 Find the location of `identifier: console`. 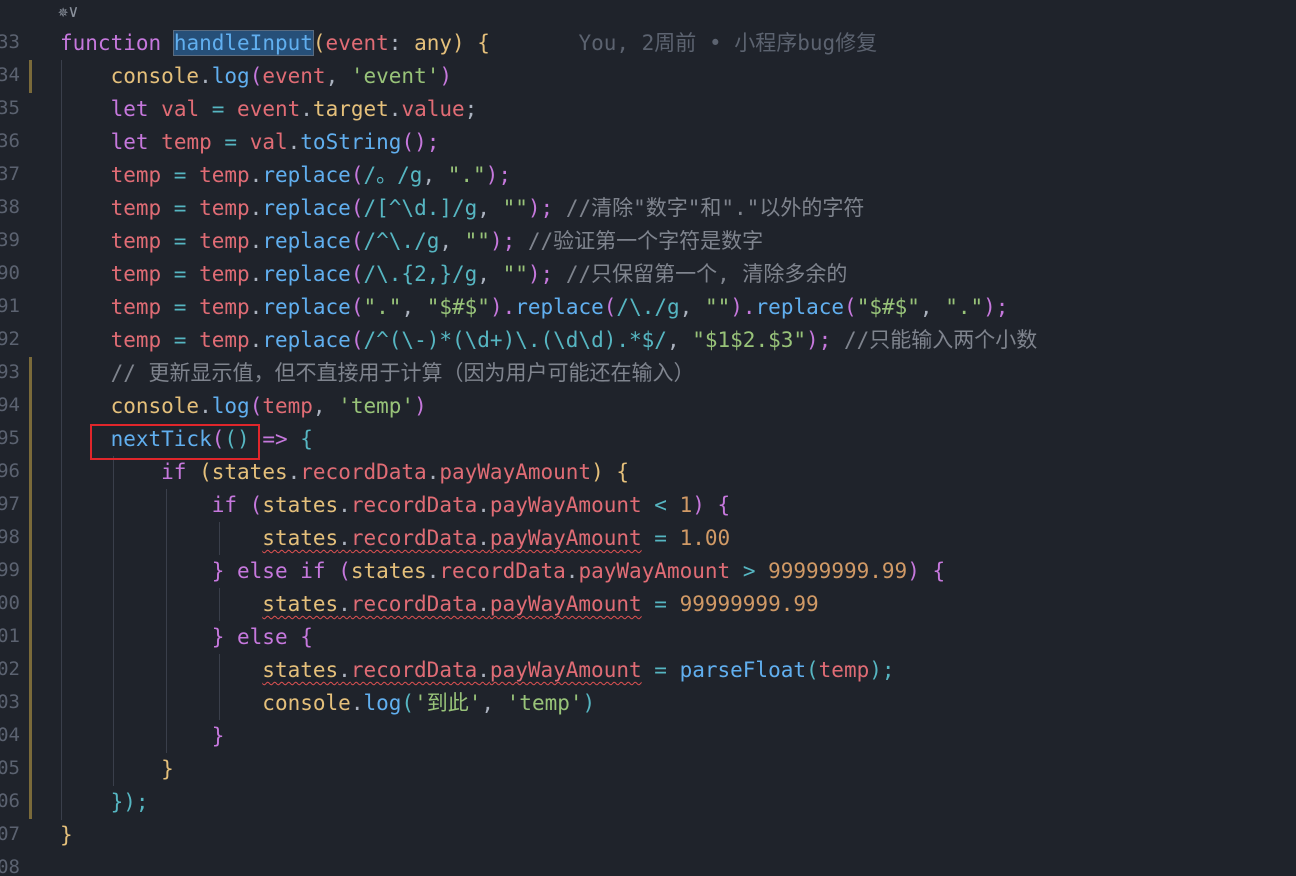

identifier: console is located at coordinates (155, 406).